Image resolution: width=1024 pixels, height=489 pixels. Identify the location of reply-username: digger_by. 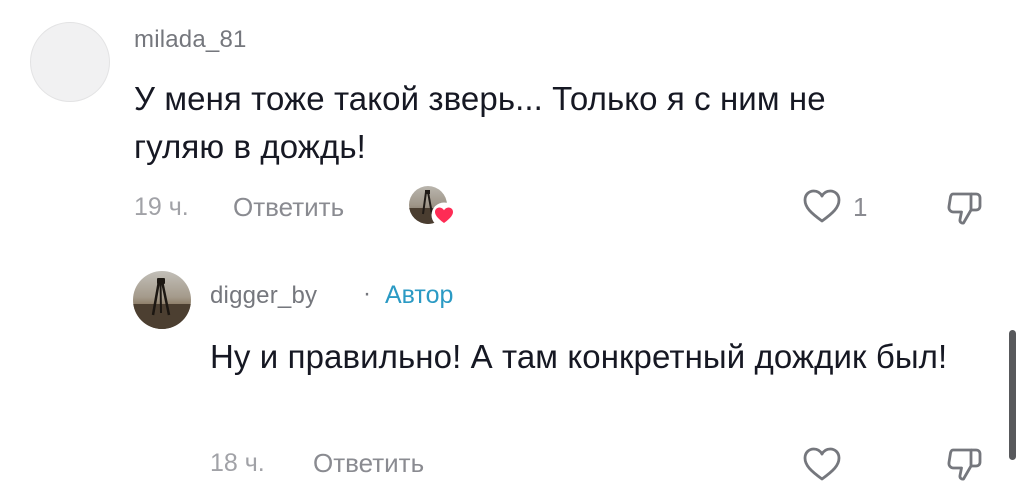
(263, 296).